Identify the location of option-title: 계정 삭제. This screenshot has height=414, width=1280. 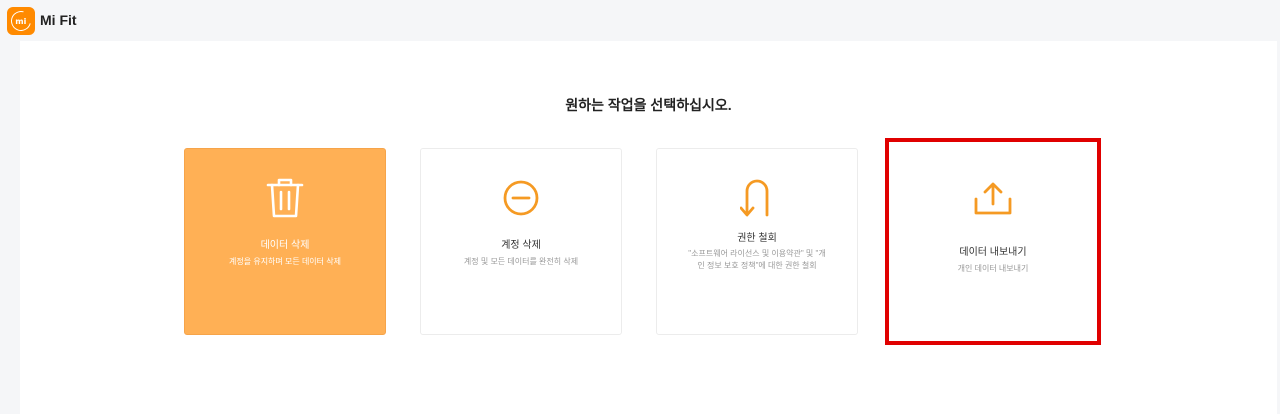
(521, 245).